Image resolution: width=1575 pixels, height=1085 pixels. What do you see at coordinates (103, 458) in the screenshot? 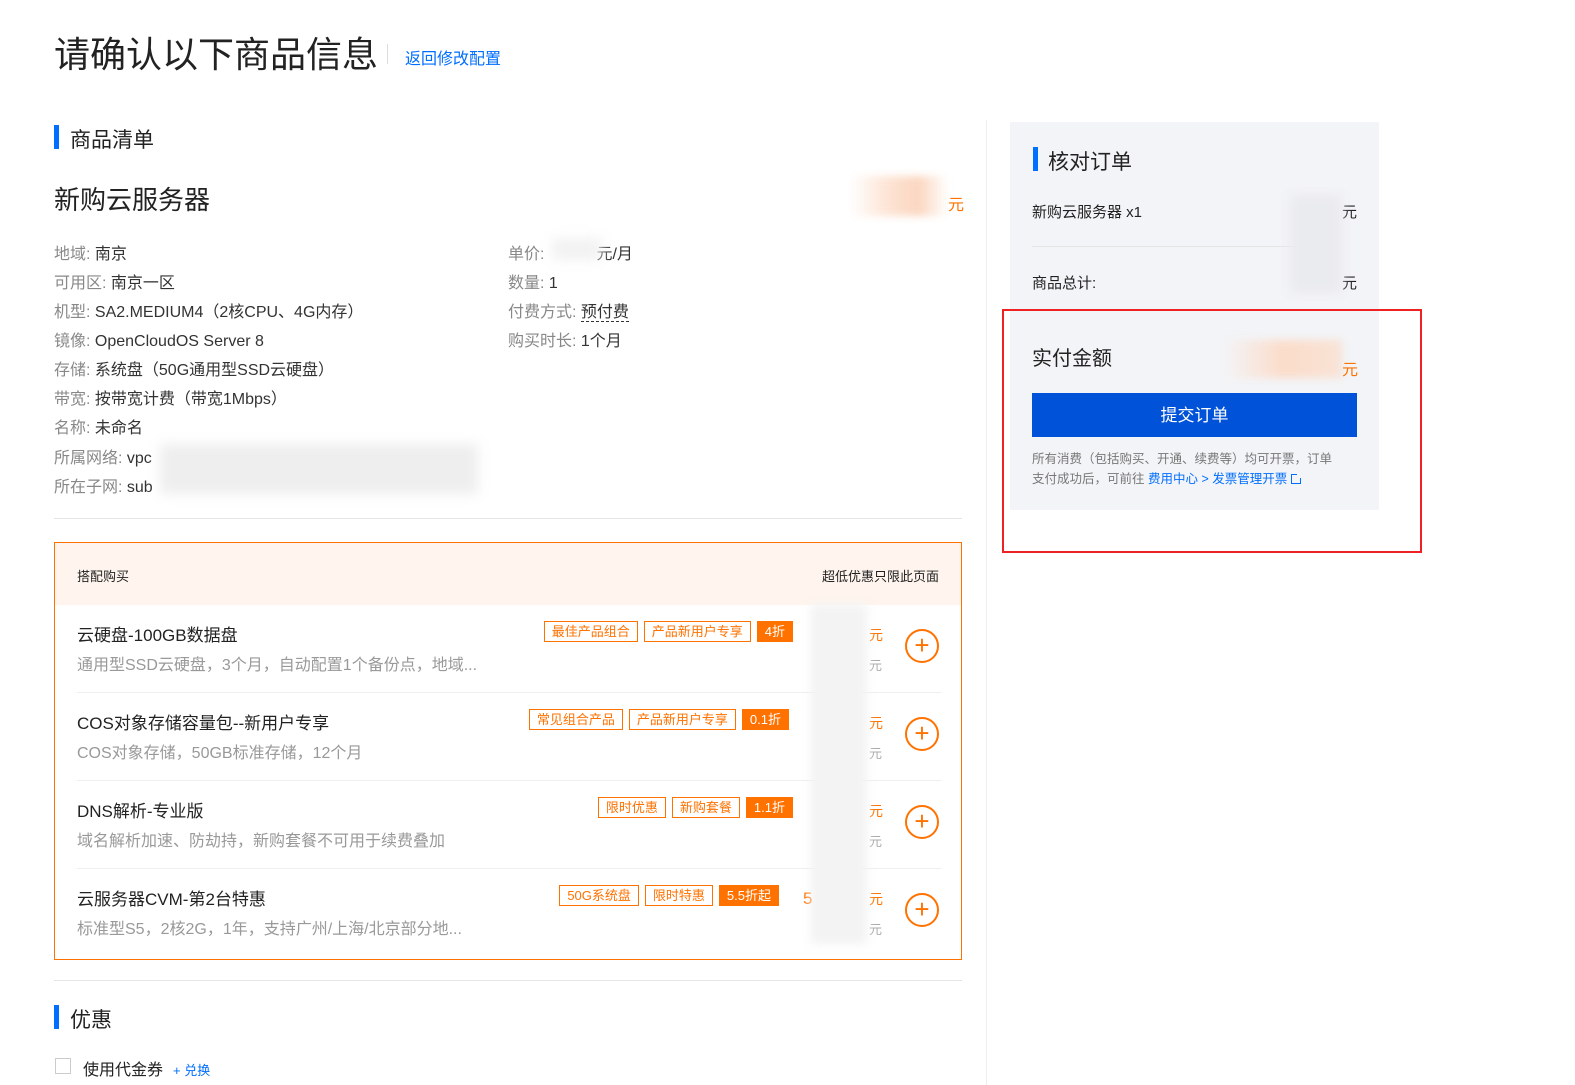
I see `spec-network: 所属网络: vpc` at bounding box center [103, 458].